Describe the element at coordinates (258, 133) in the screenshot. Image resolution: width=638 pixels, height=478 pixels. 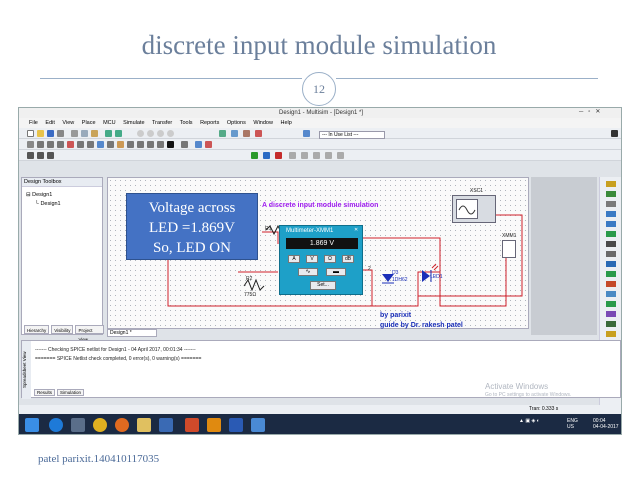
I see `component-wizard-icon` at that location.